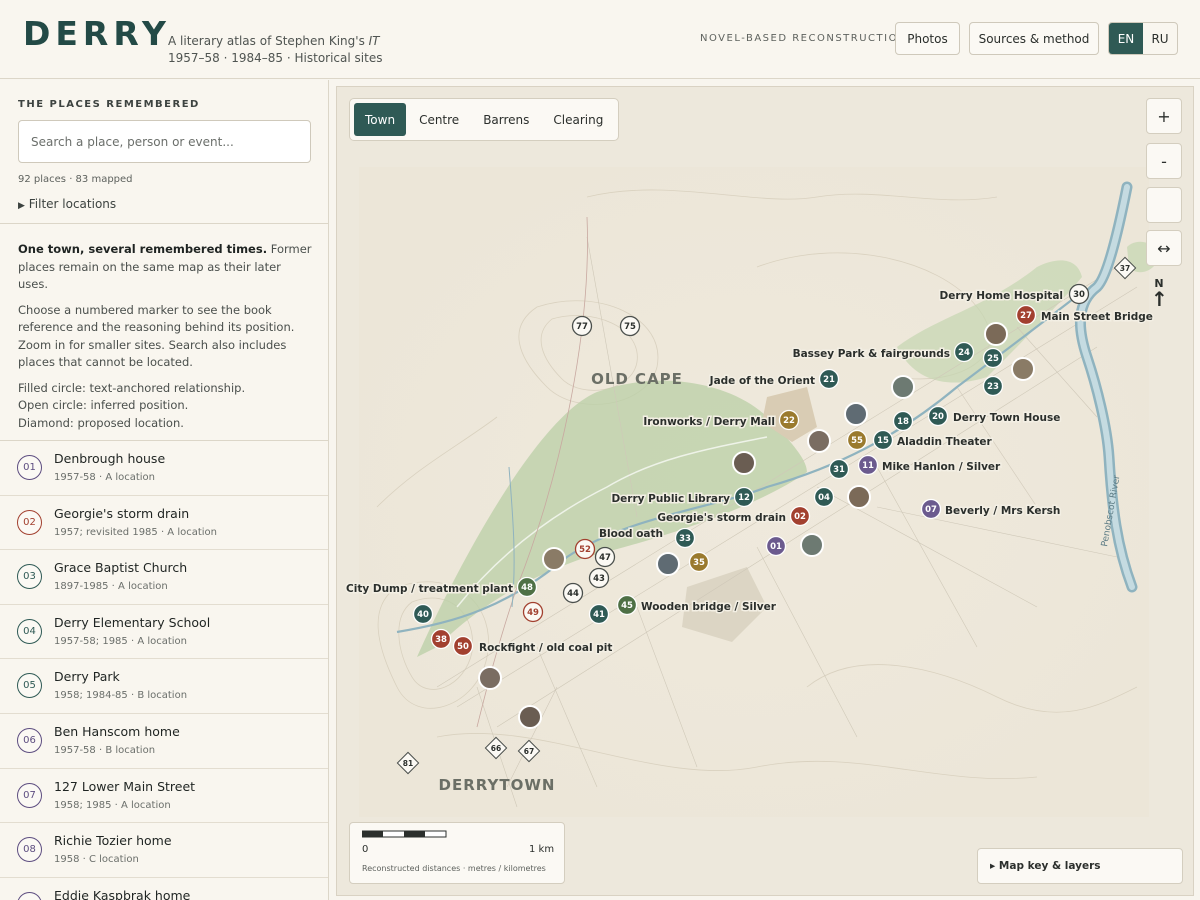 The image size is (1200, 900). Describe the element at coordinates (631, 534) in the screenshot. I see `place-label-oath: Blood oath` at that location.